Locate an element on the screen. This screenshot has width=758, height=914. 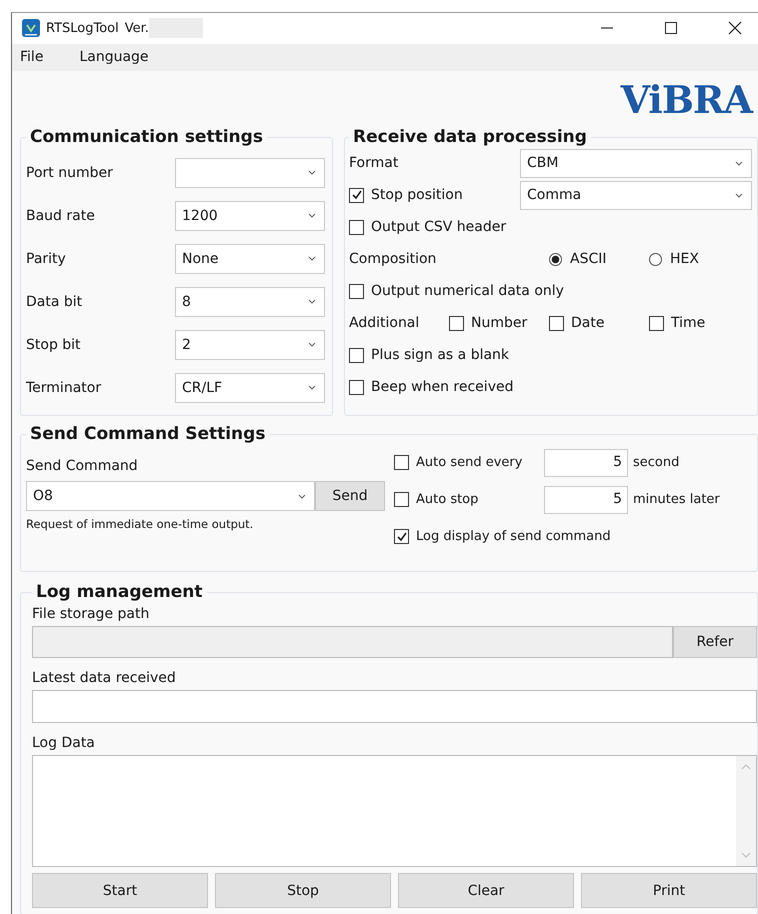
send-button: Send is located at coordinates (350, 496).